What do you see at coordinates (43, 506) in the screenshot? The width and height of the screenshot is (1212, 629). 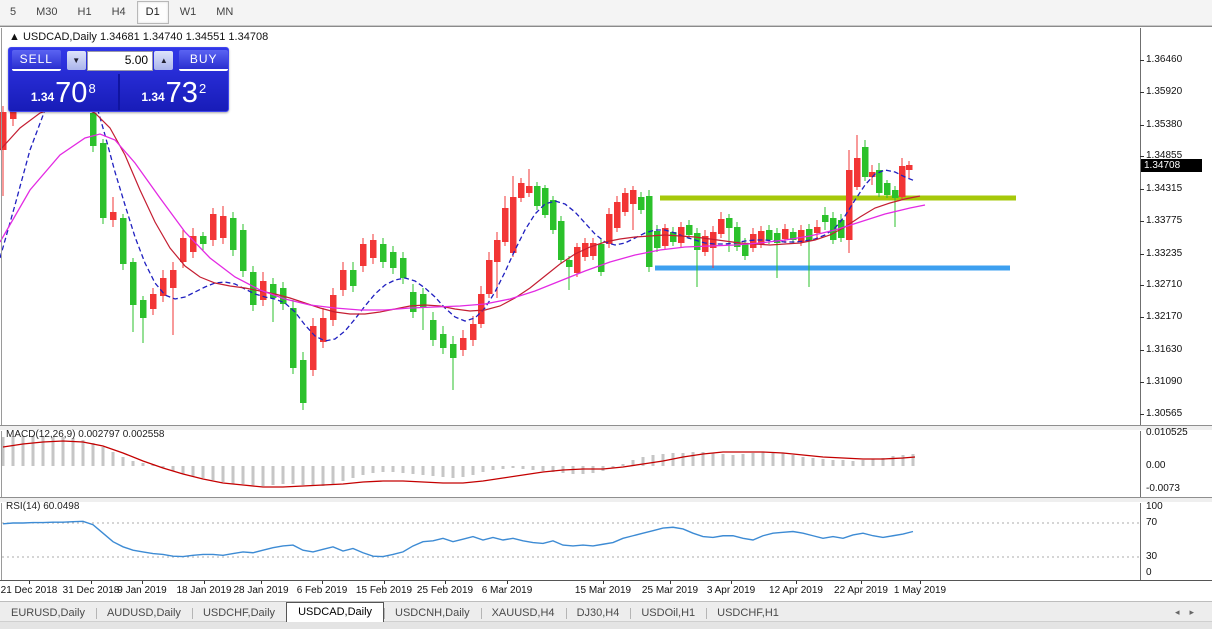 I see `rsi-indicator-label: RSI(14) 60.0498` at bounding box center [43, 506].